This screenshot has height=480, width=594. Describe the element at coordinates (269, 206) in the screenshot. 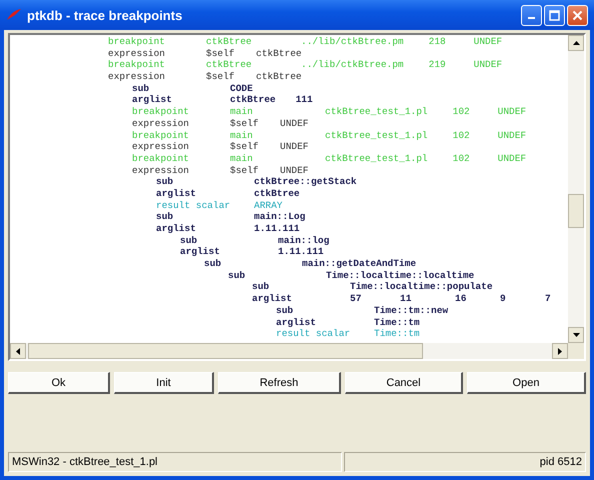

I see `trace-text: ARRAY` at that location.